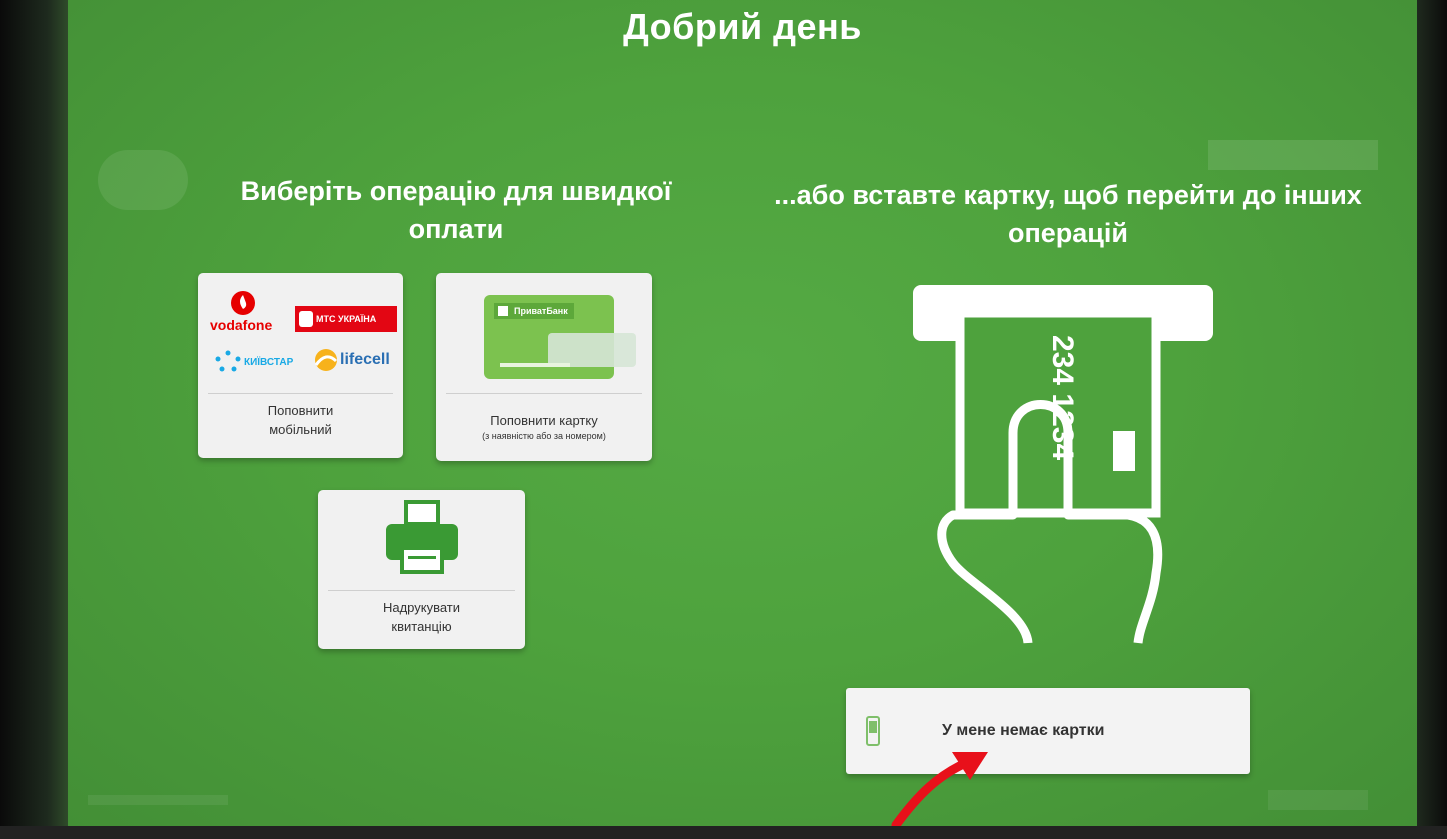 The height and width of the screenshot is (839, 1447). Describe the element at coordinates (34, 419) in the screenshot. I see `monitor-bezel-left` at that location.